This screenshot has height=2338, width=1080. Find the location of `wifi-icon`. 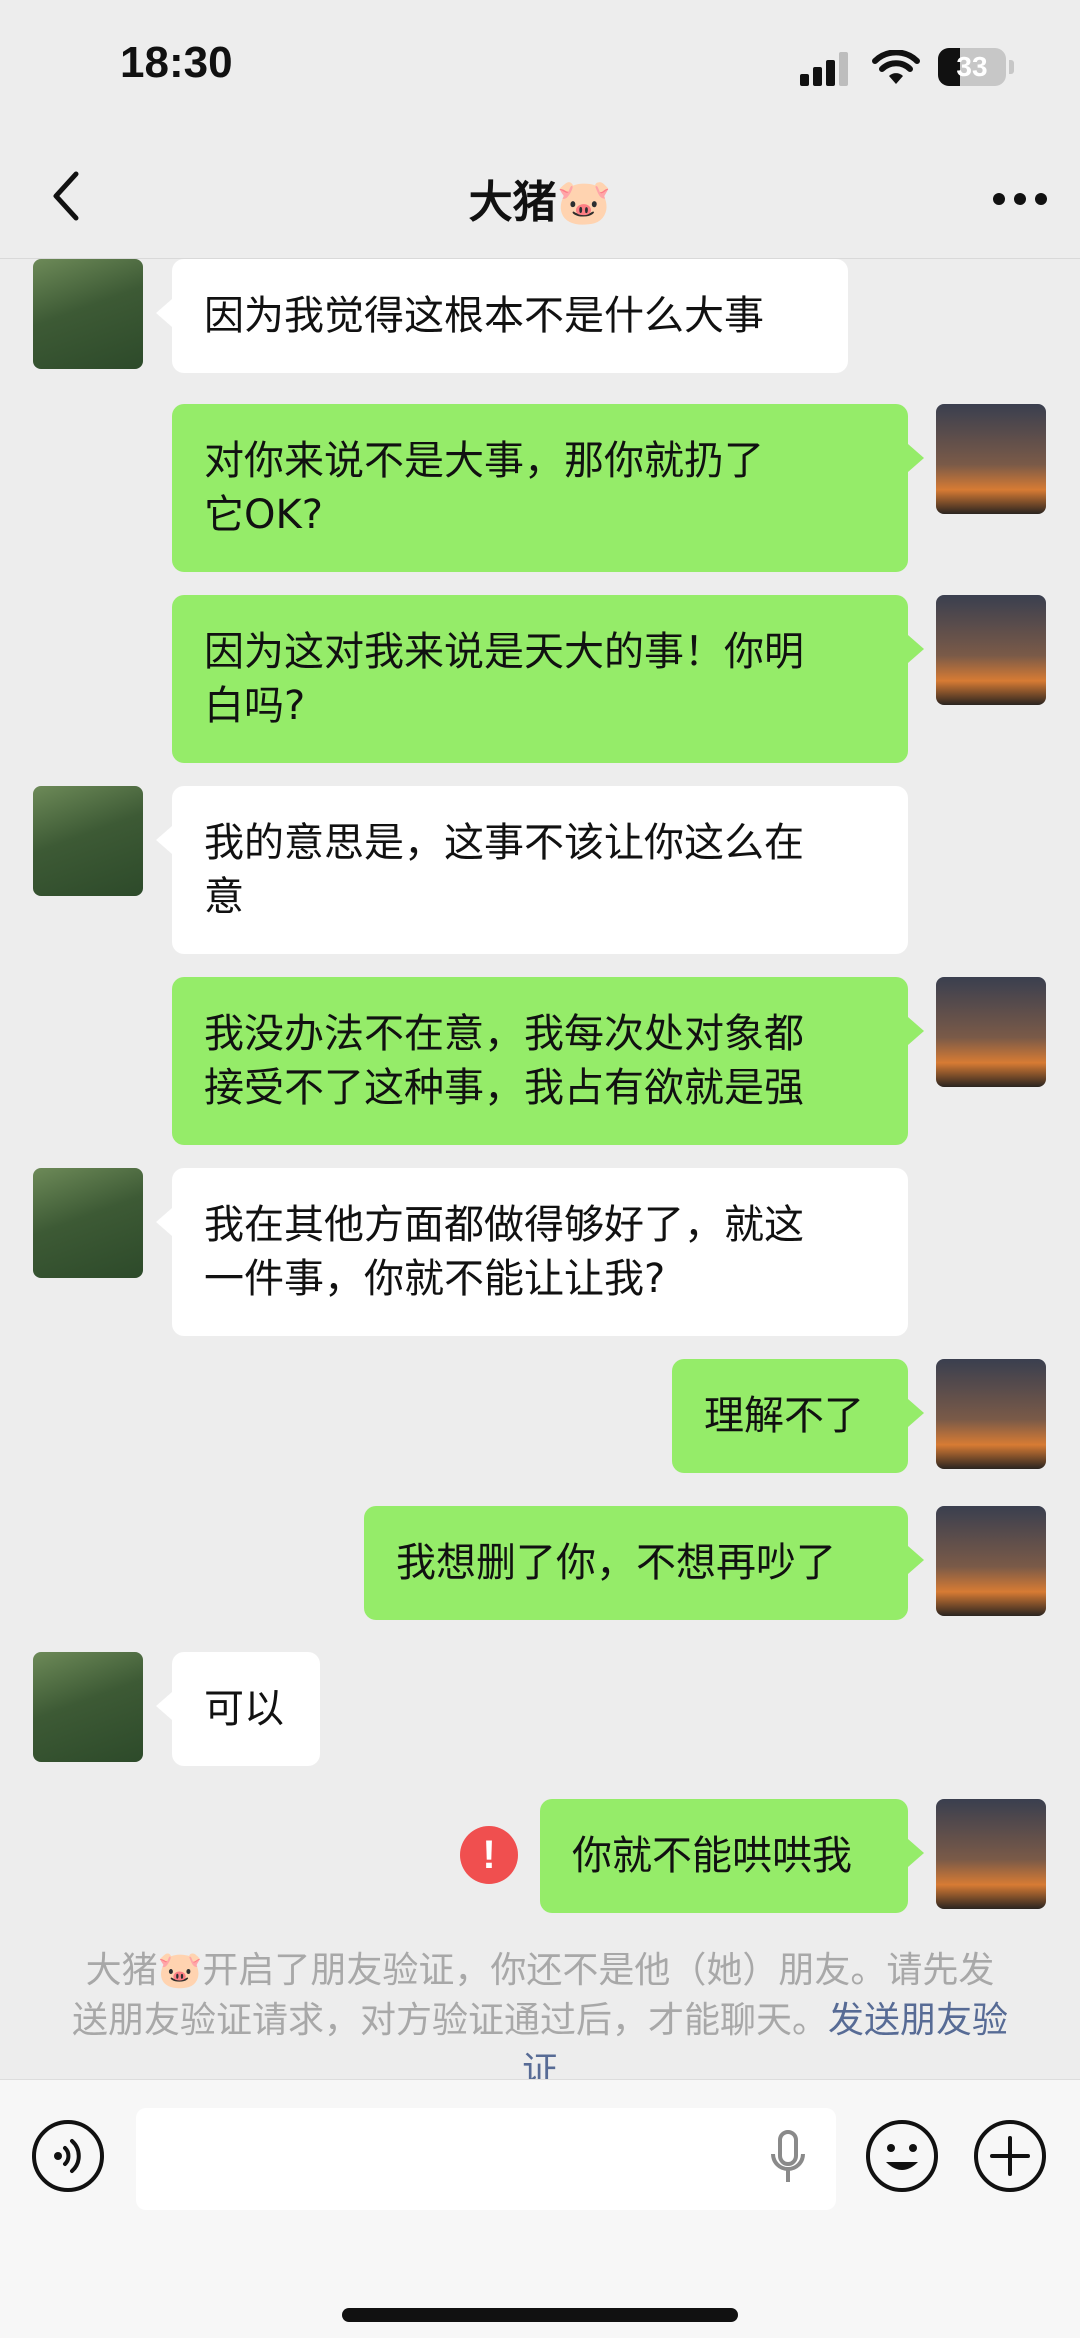

wifi-icon is located at coordinates (896, 67).